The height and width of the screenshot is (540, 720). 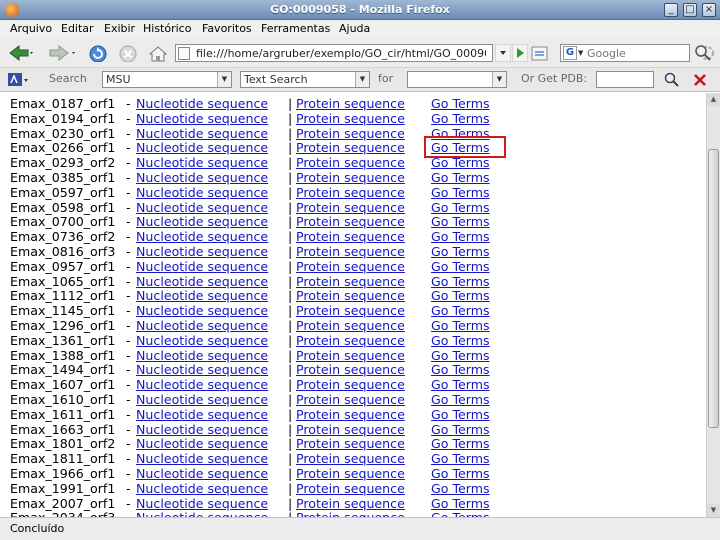 What do you see at coordinates (31, 28) in the screenshot?
I see `menu-file: Arquivo` at bounding box center [31, 28].